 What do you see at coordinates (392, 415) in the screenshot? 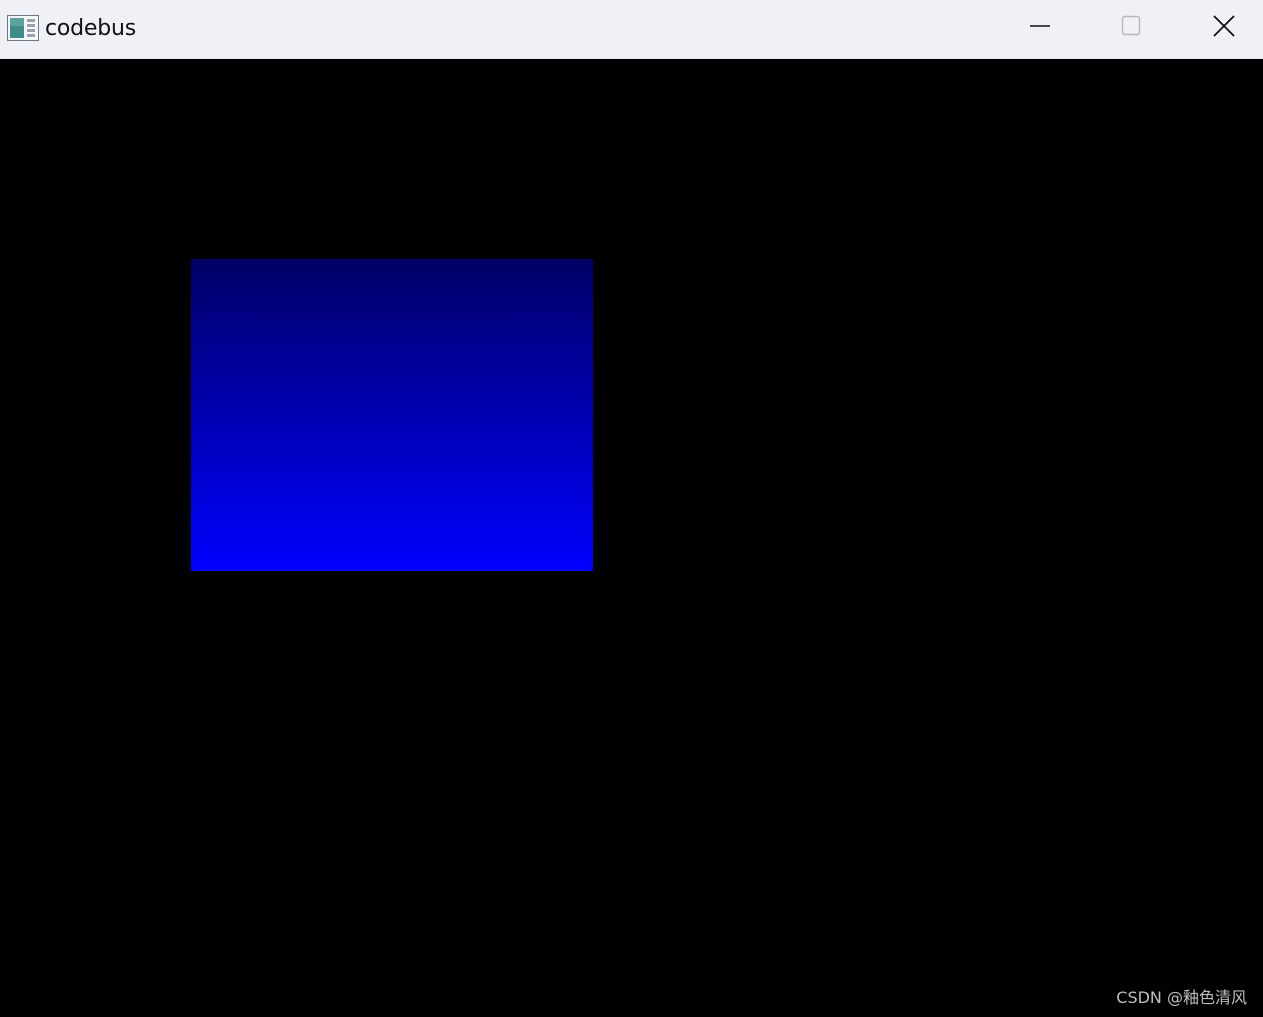
I see `gradient-rectangle` at bounding box center [392, 415].